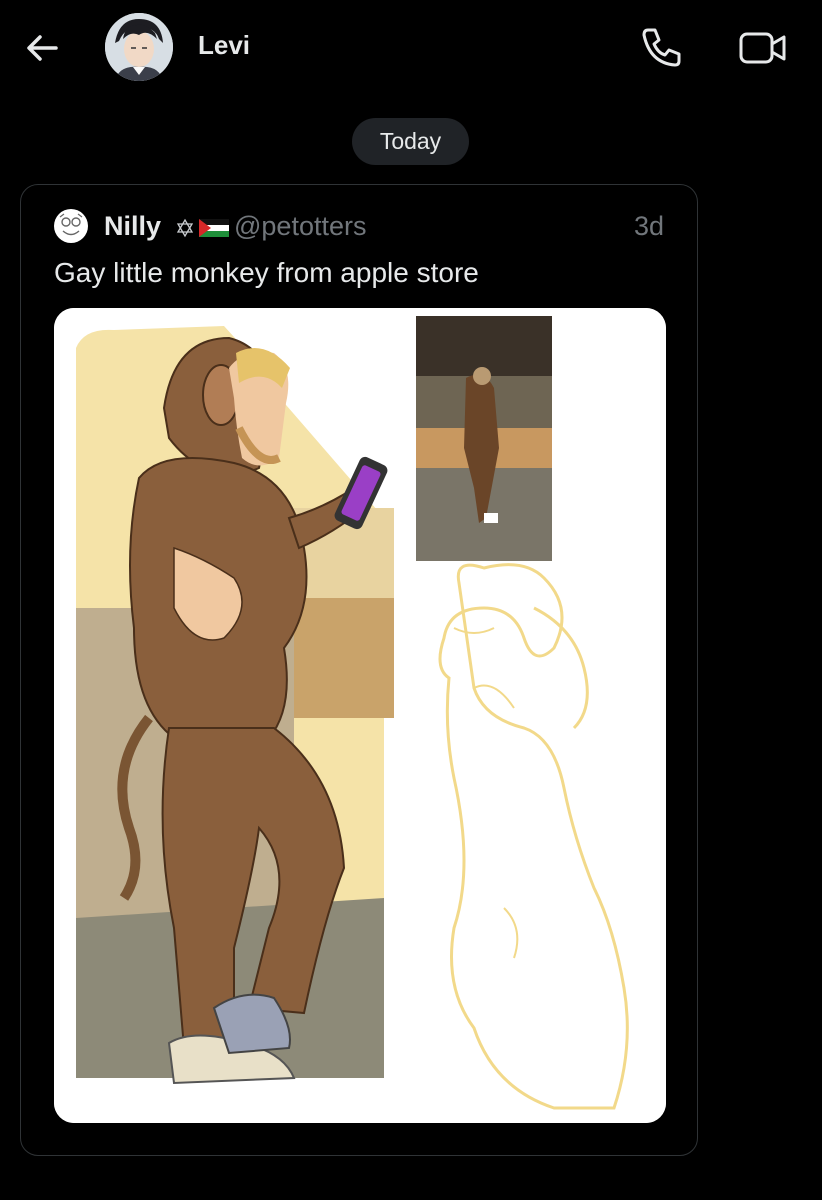  What do you see at coordinates (185, 228) in the screenshot?
I see `star-of-david-icon` at bounding box center [185, 228].